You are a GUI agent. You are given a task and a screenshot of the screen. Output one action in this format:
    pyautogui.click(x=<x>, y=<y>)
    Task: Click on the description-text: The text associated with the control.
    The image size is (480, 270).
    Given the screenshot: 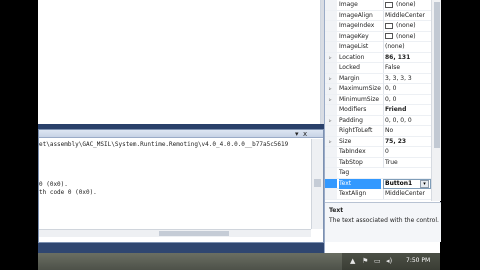 What is the action you would take?
    pyautogui.click(x=384, y=220)
    